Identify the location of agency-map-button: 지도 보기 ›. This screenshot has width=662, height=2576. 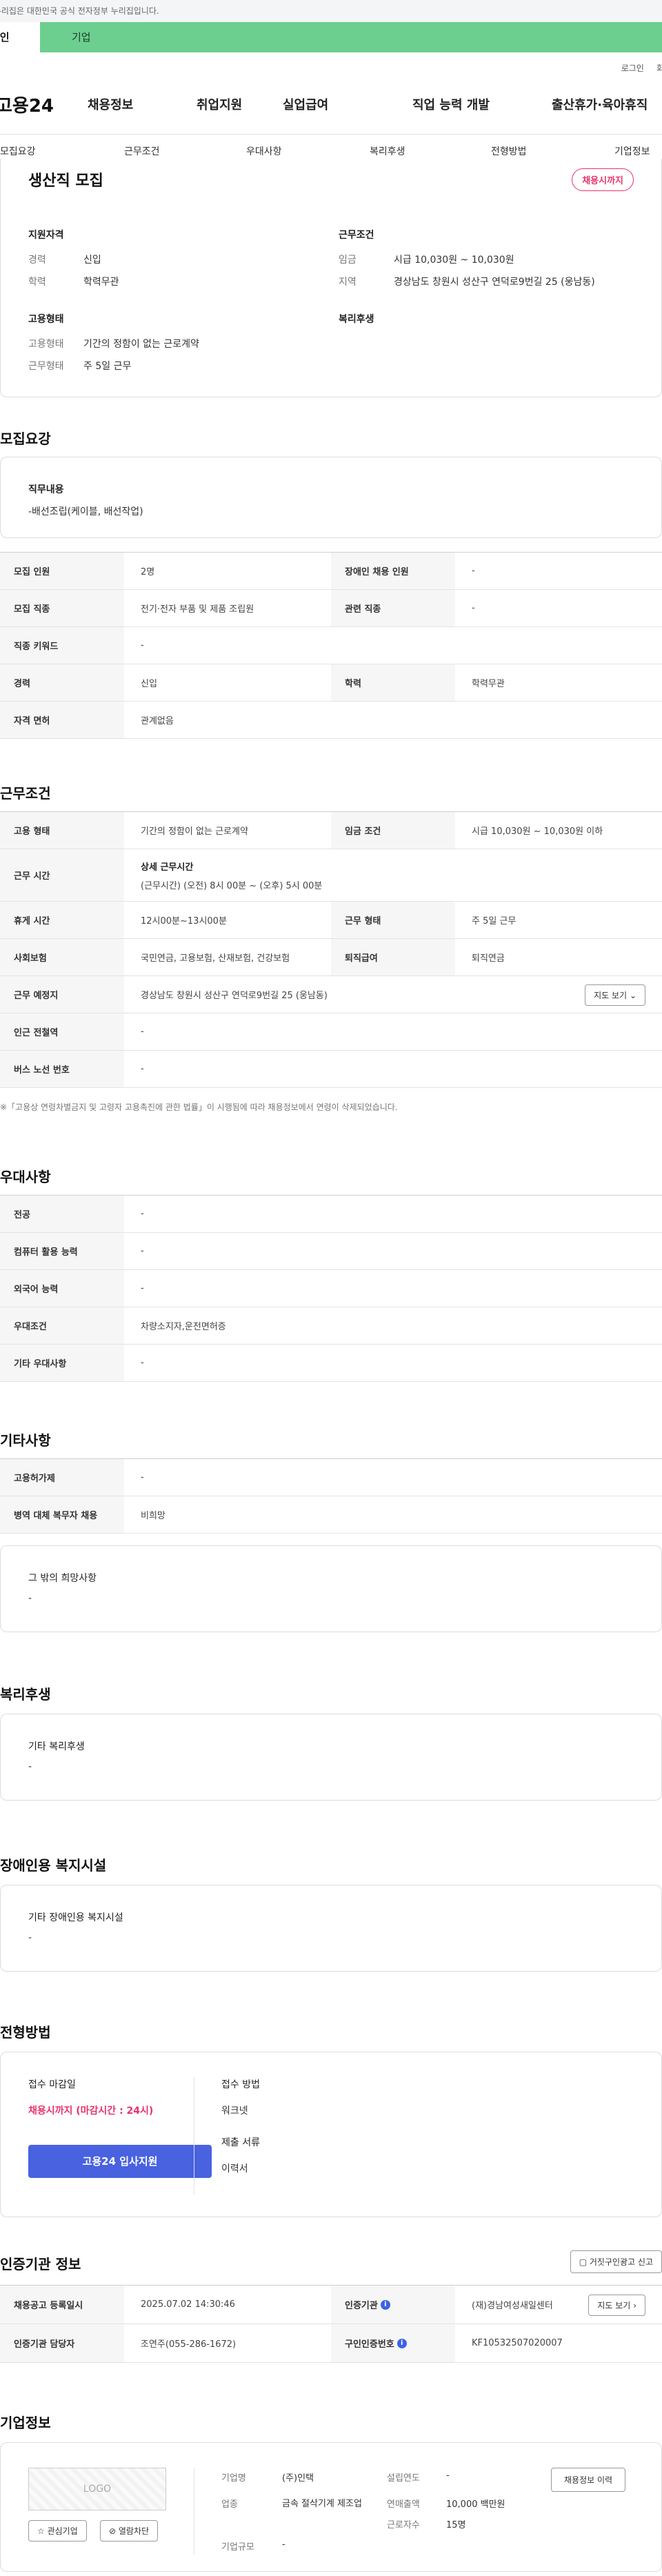
(616, 2305).